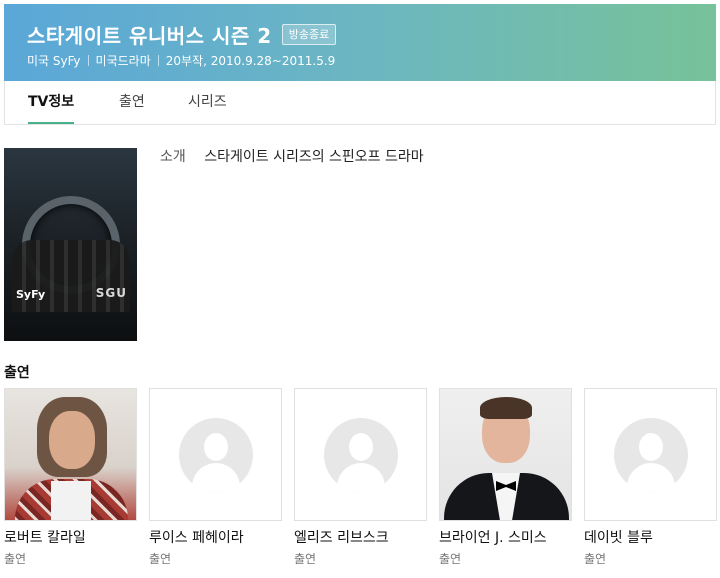  I want to click on tab-tv-info: TV정보, so click(51, 102).